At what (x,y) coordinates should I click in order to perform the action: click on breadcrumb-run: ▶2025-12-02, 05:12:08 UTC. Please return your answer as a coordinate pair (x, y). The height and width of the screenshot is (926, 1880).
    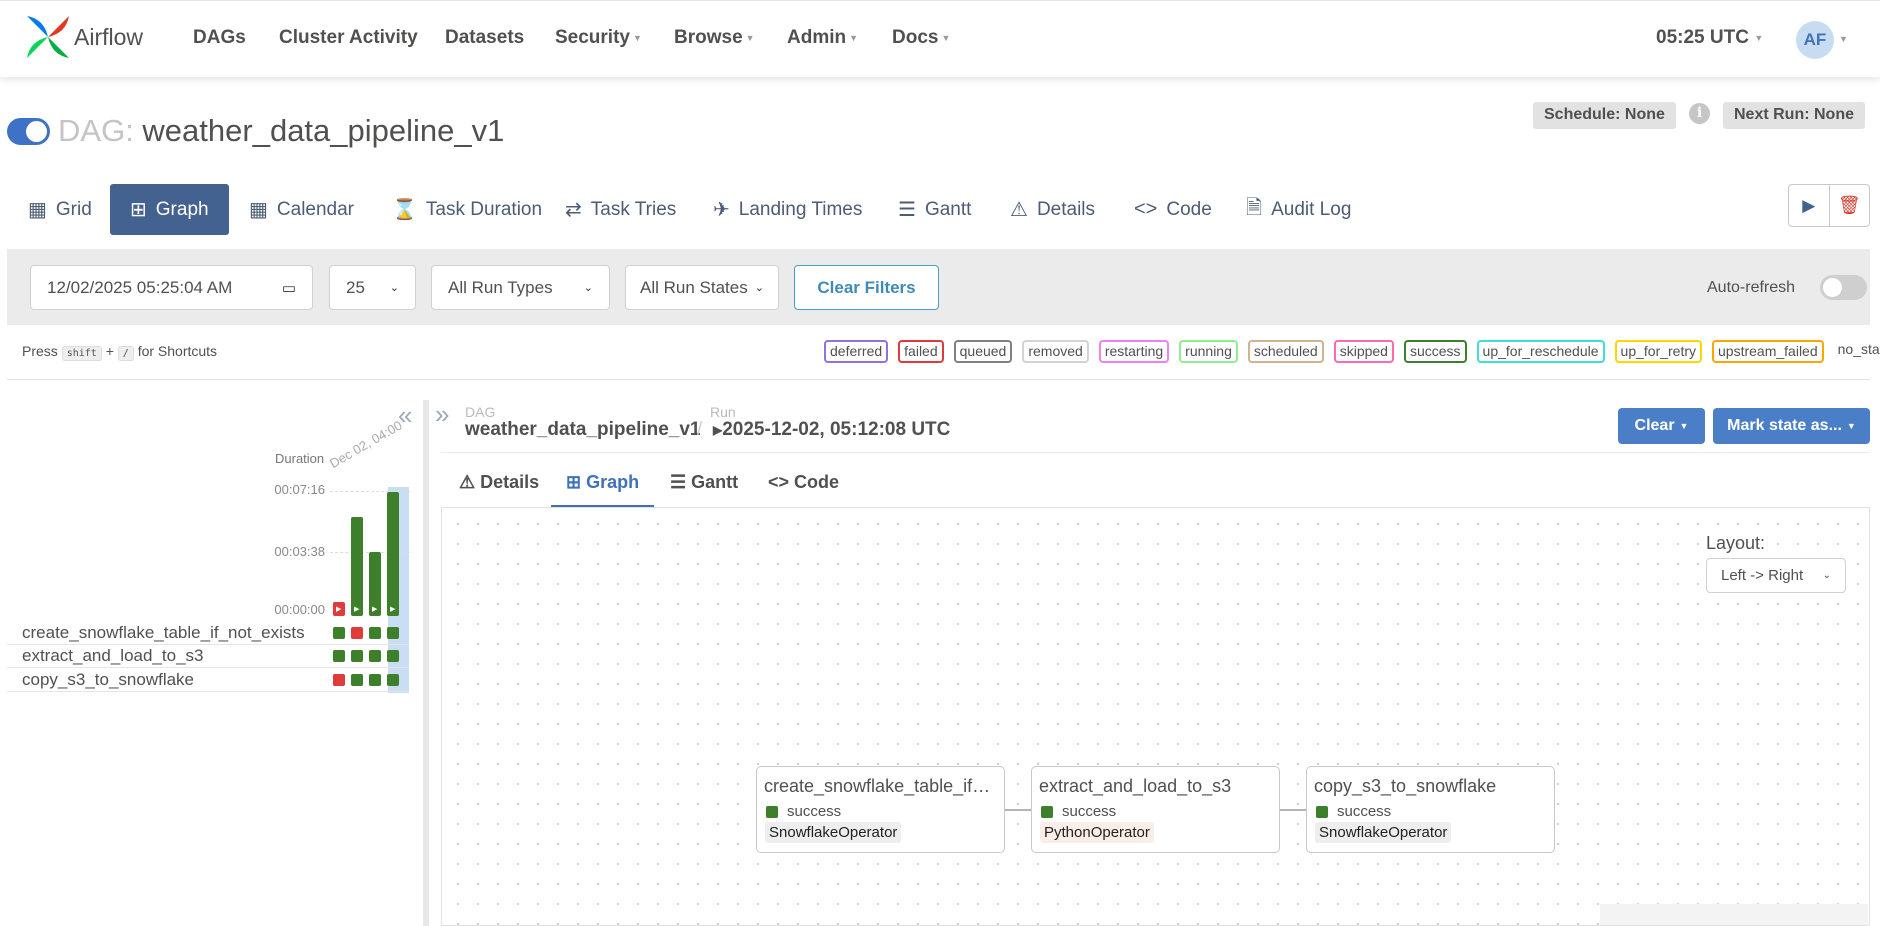
    Looking at the image, I should click on (831, 430).